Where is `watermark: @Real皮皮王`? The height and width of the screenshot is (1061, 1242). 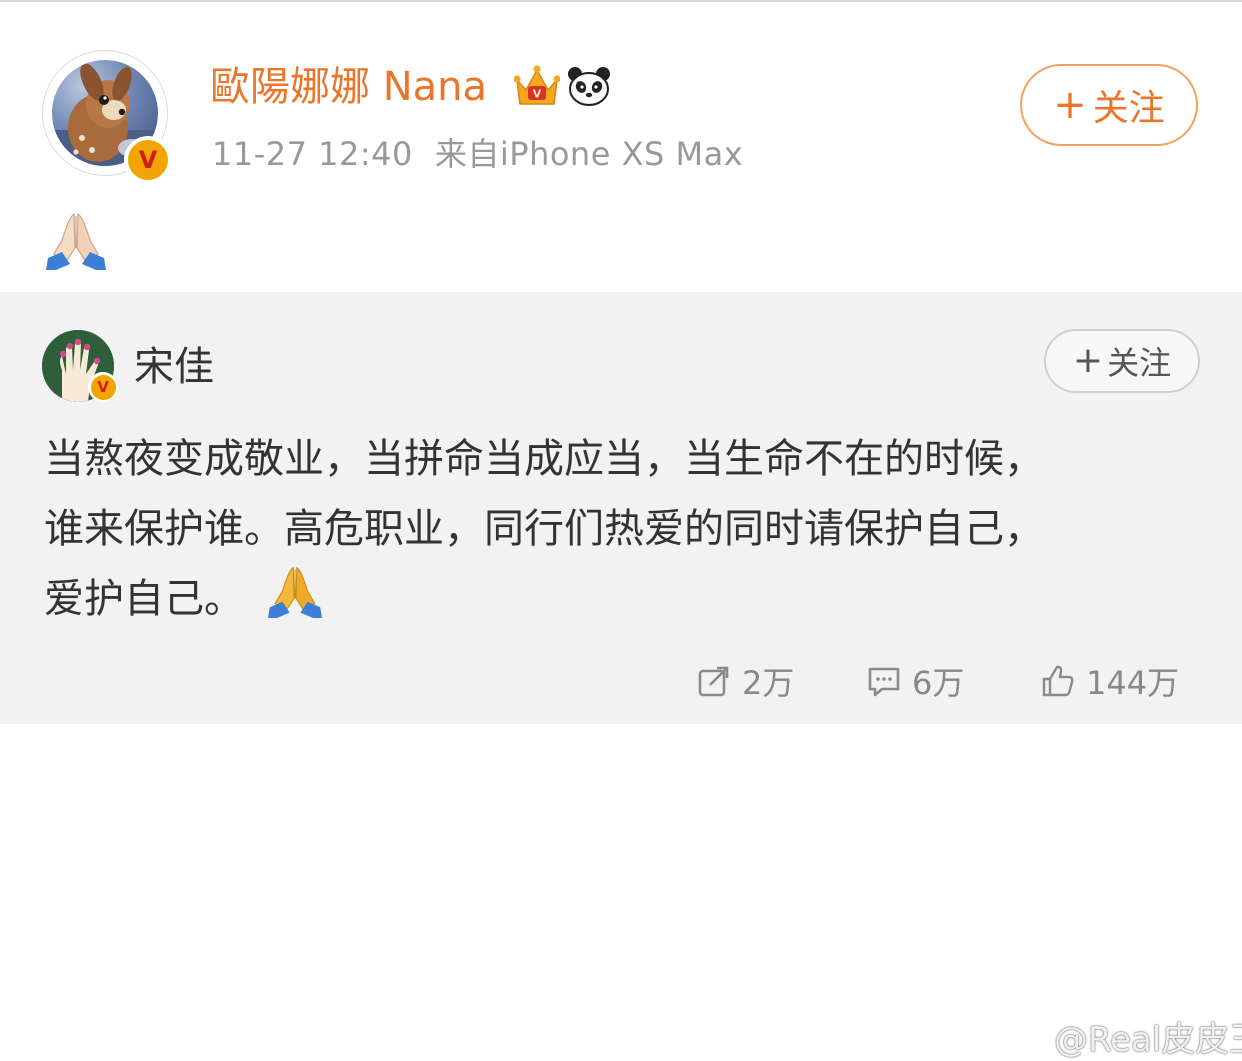 watermark: @Real皮皮王 is located at coordinates (1126, 1036).